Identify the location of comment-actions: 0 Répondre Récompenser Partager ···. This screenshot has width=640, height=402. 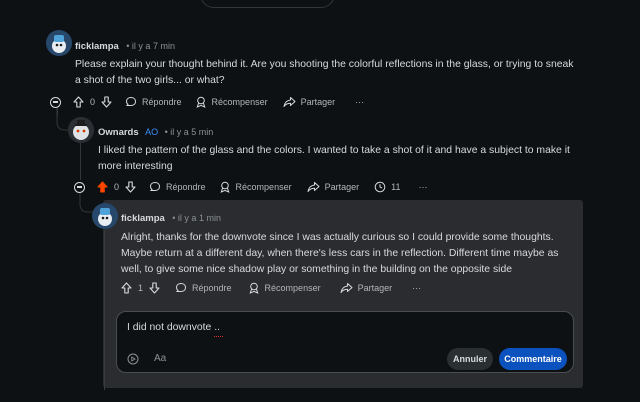
(207, 102).